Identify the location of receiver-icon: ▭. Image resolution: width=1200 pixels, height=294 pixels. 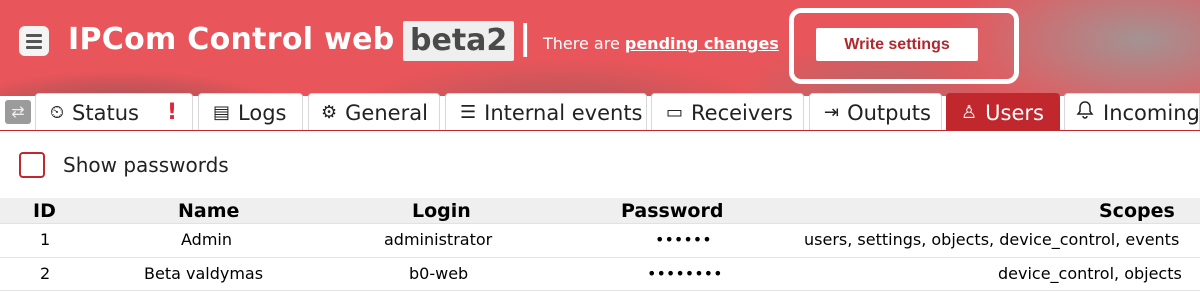
(675, 112).